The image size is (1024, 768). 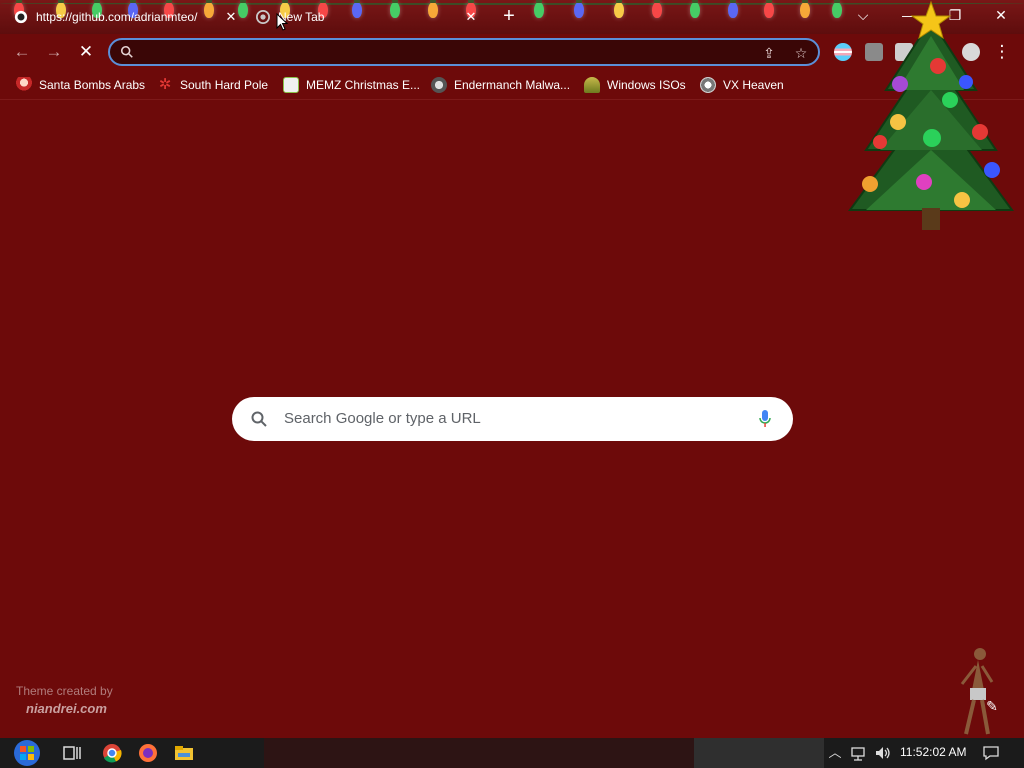 I want to click on chrome-taskbar-icon, so click(x=112, y=753).